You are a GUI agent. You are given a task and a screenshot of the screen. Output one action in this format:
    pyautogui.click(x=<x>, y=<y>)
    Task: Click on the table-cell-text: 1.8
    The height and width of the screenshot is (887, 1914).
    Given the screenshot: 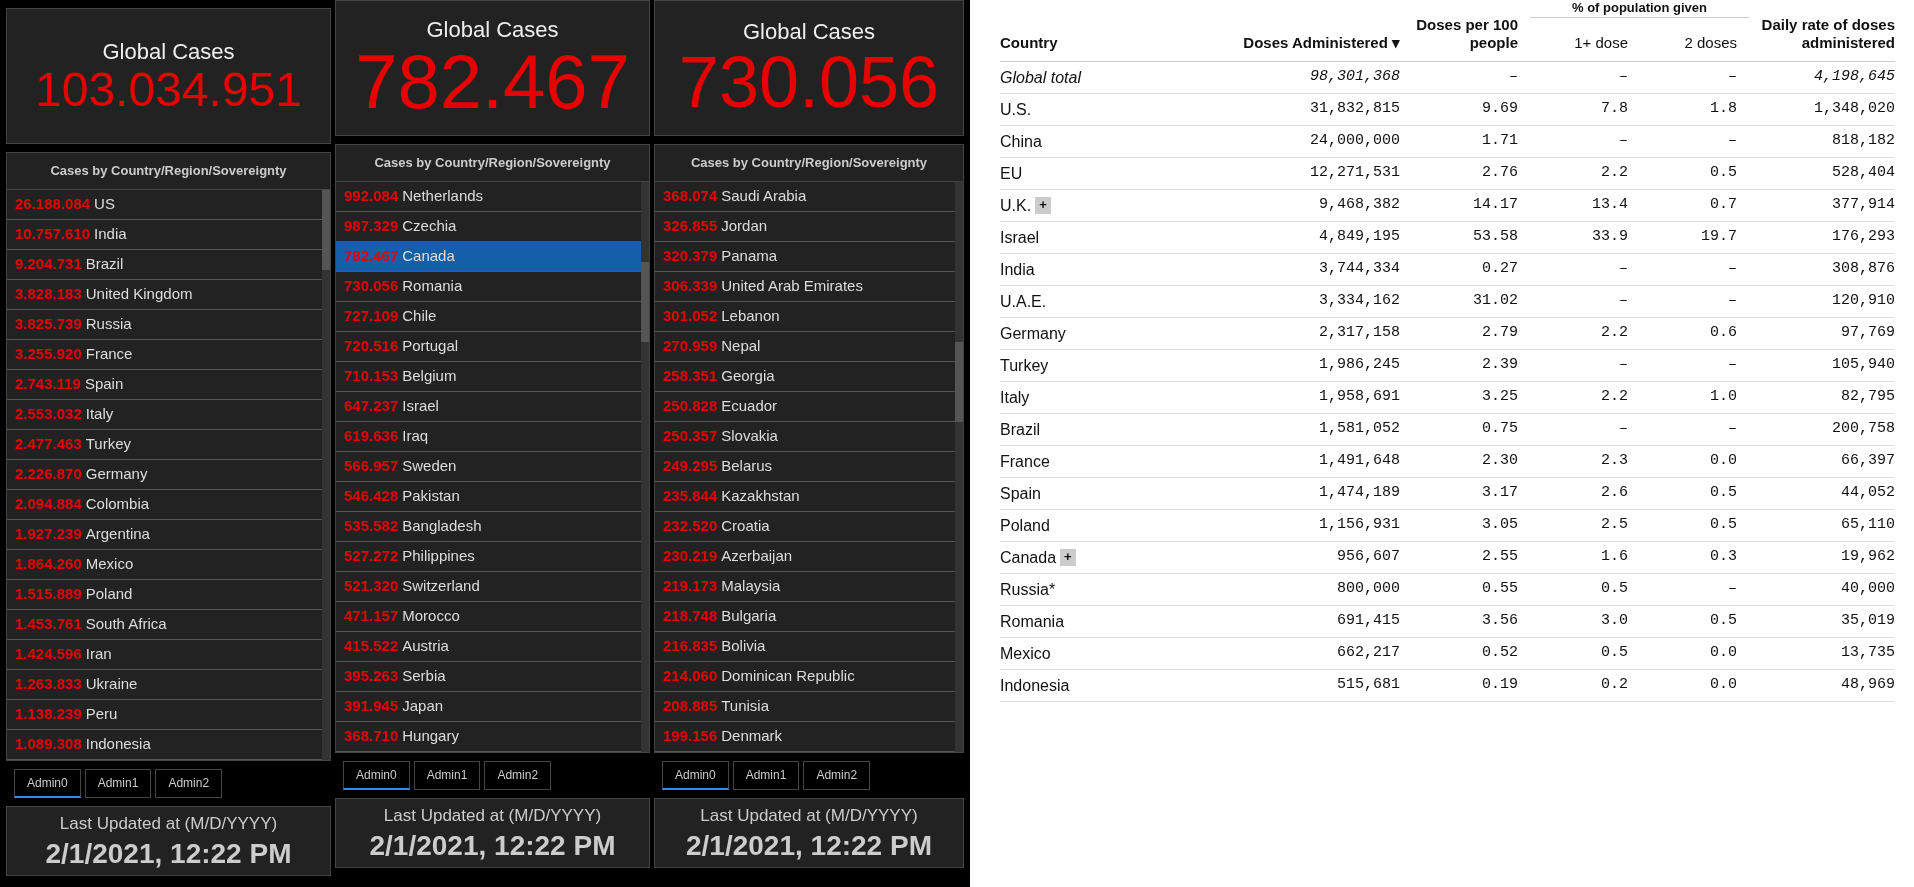 What is the action you would take?
    pyautogui.click(x=1723, y=109)
    